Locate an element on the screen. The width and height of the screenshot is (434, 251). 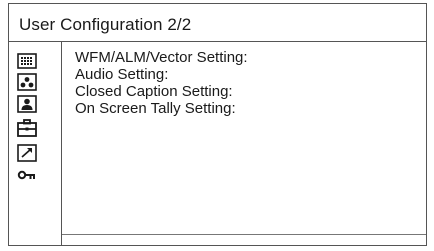
sidebar is located at coordinates (35, 143).